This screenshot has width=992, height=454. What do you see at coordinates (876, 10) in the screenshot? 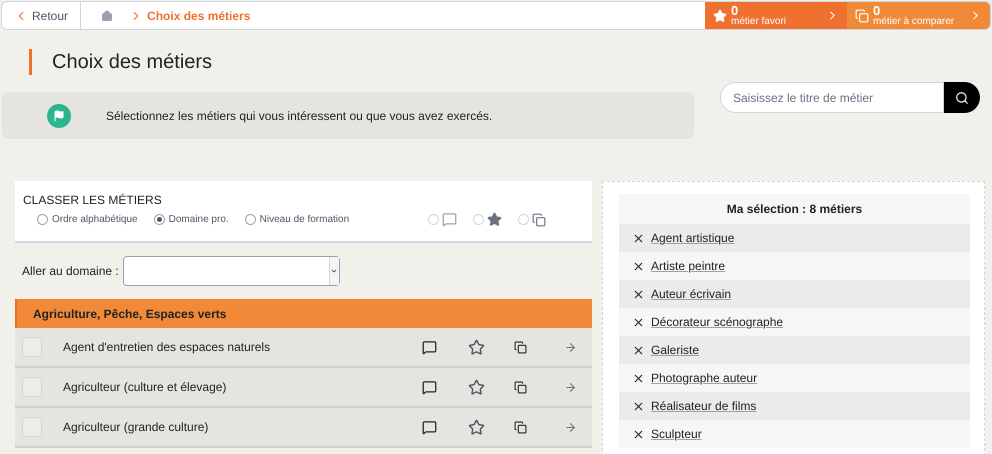
I see `compare-count: 0` at bounding box center [876, 10].